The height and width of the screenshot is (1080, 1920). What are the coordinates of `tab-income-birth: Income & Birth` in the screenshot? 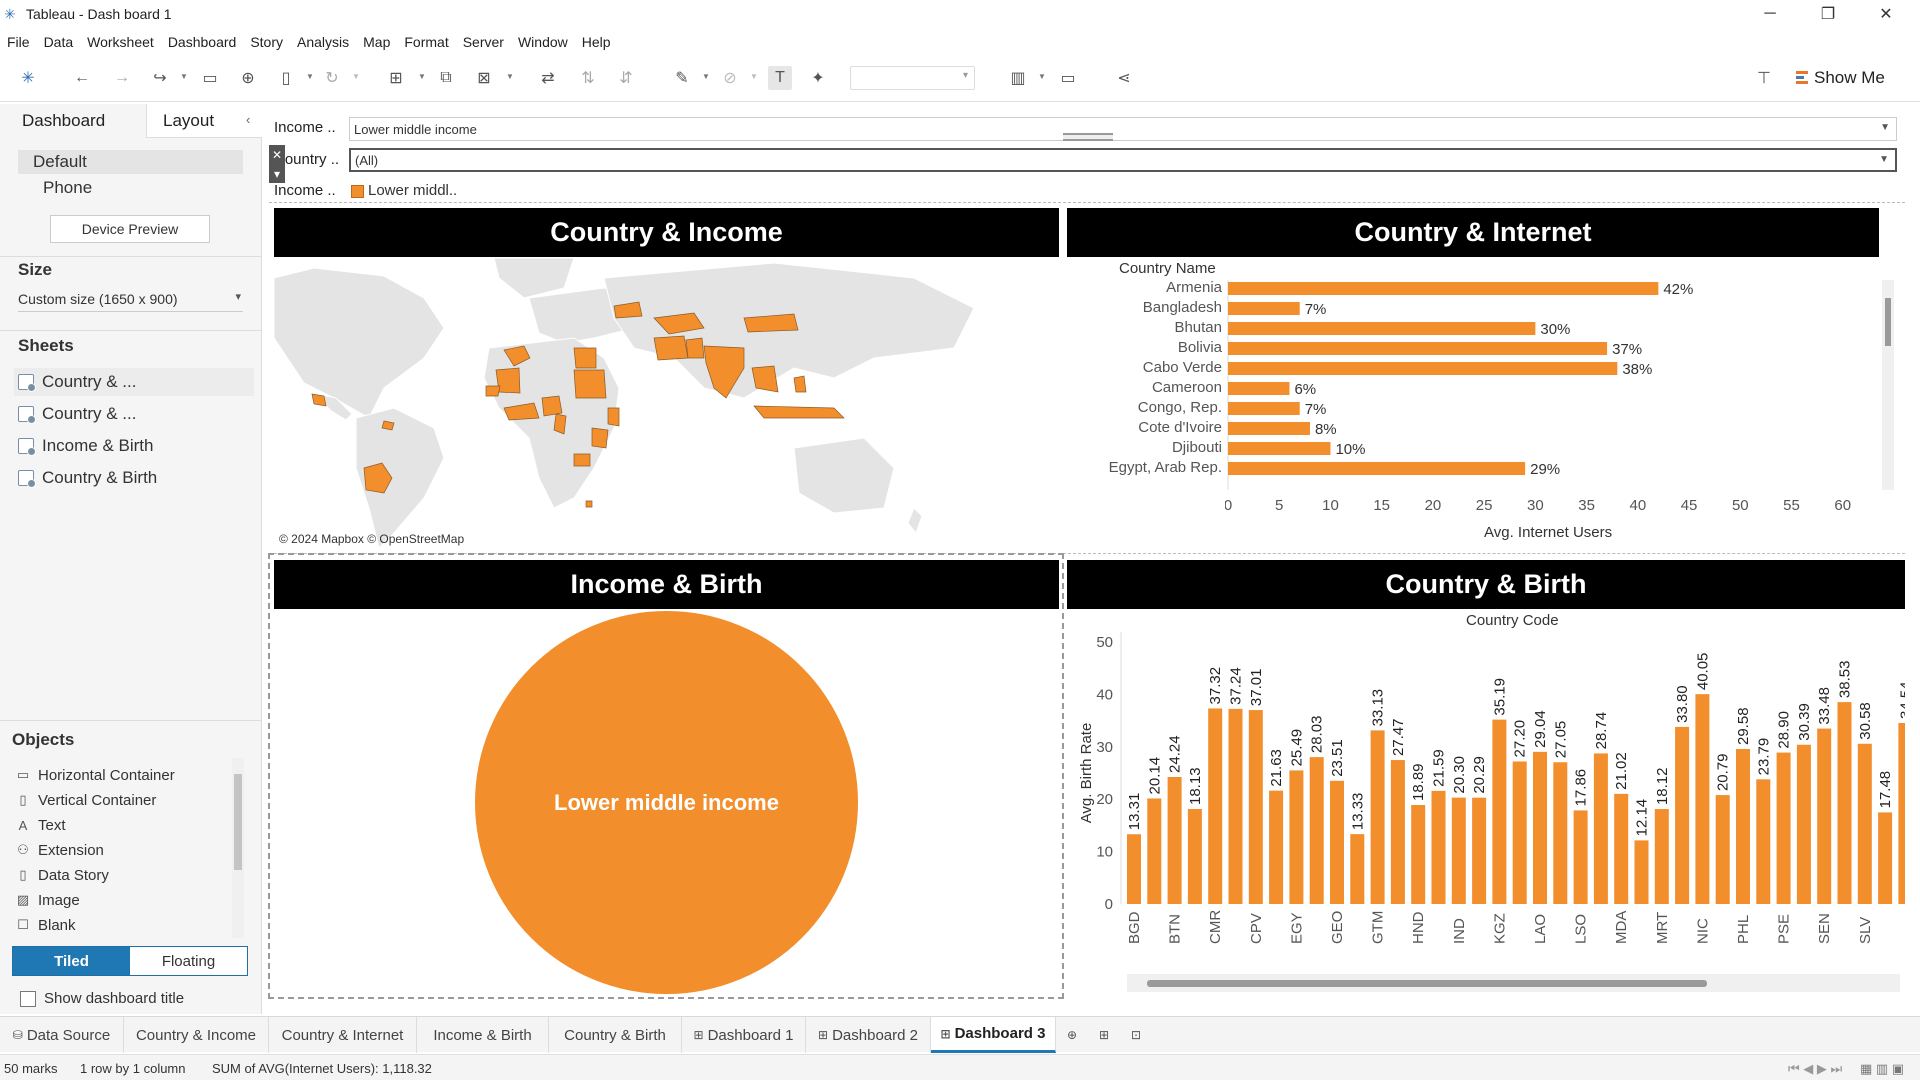 It's located at (483, 1035).